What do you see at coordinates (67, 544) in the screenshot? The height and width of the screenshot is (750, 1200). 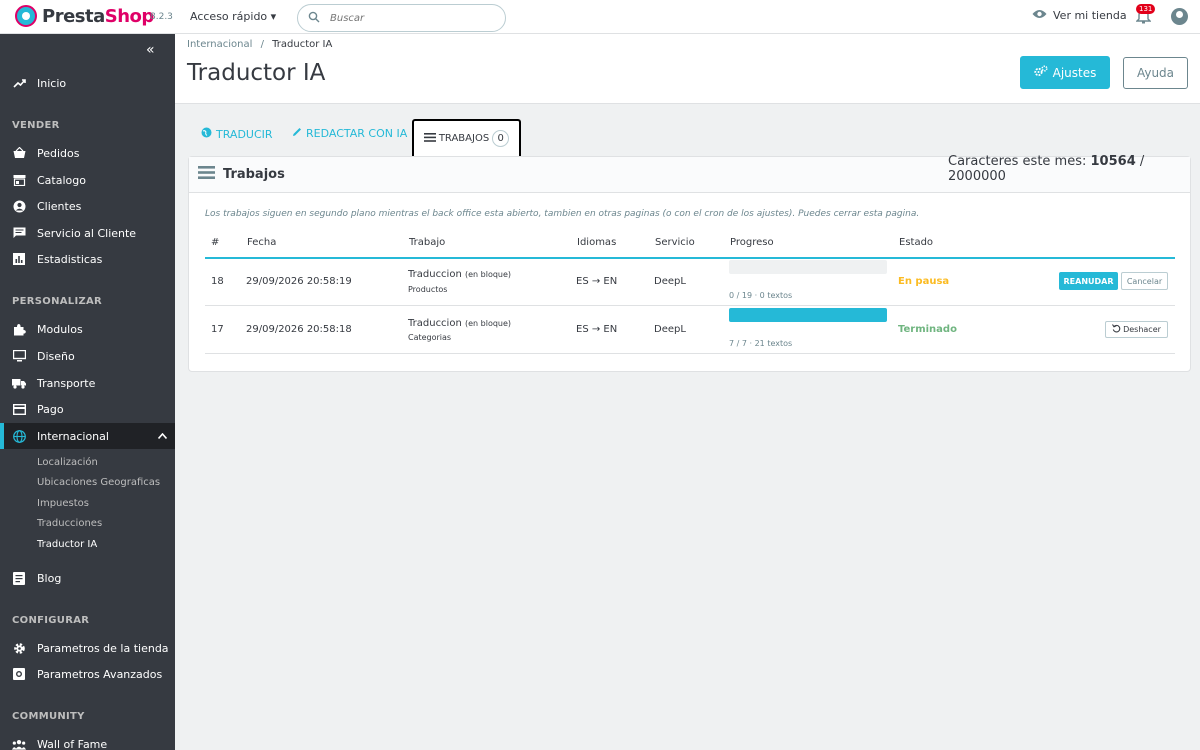 I see `sidebar-subitem-traductor-ia: Traductor IA` at bounding box center [67, 544].